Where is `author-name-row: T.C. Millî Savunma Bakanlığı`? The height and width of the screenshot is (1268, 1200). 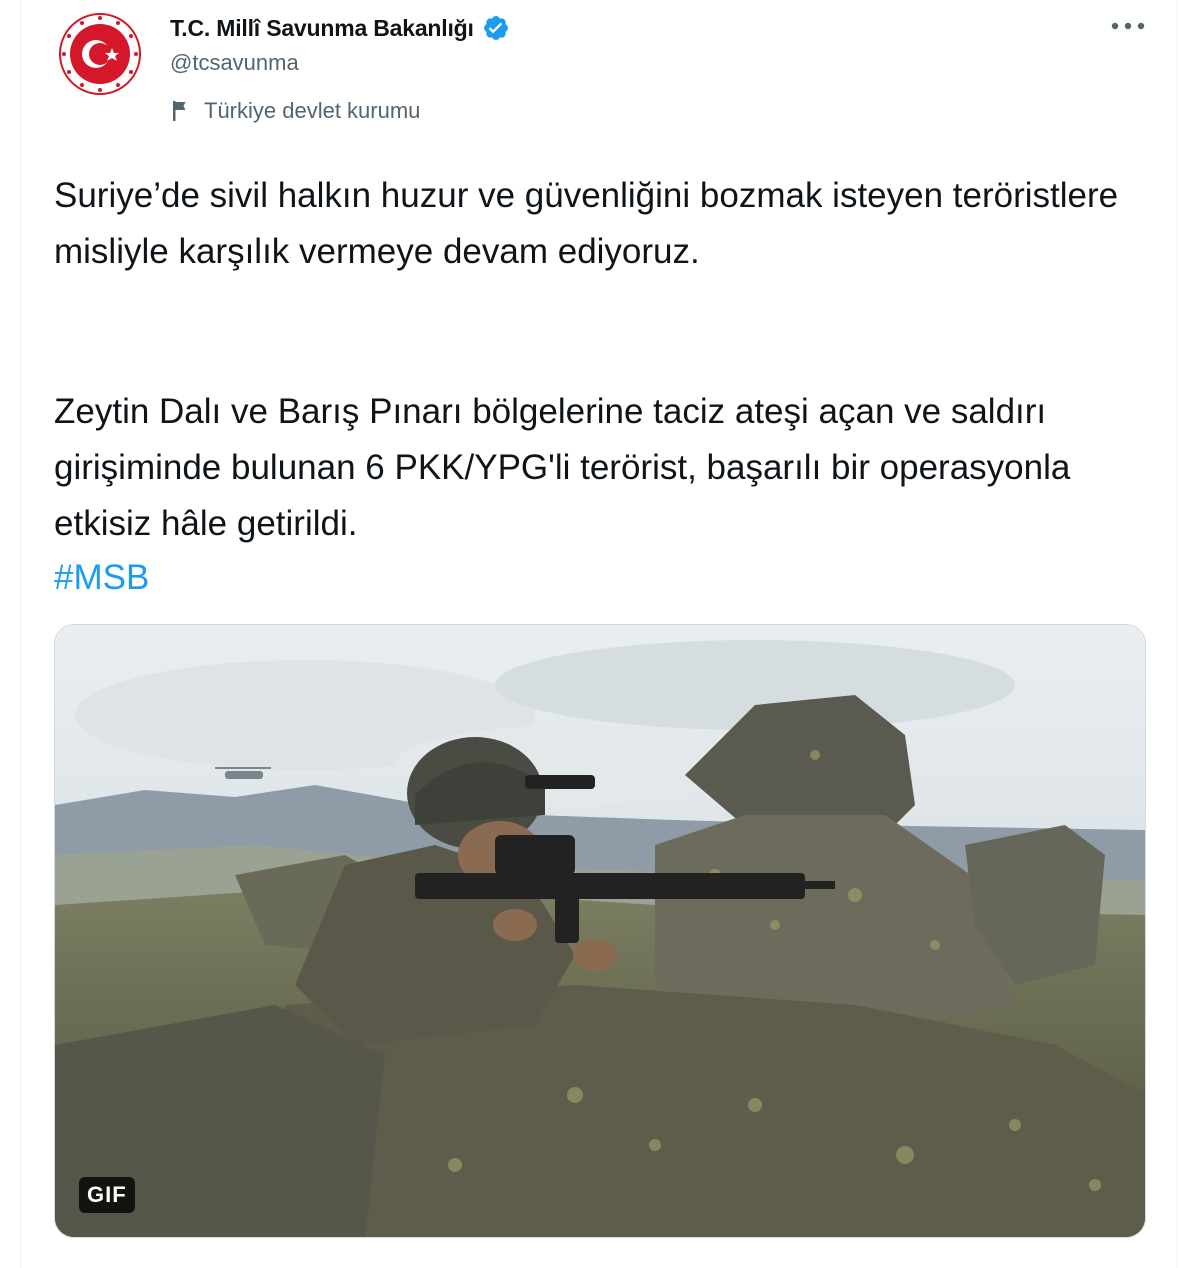 author-name-row: T.C. Millî Savunma Bakanlığı is located at coordinates (340, 28).